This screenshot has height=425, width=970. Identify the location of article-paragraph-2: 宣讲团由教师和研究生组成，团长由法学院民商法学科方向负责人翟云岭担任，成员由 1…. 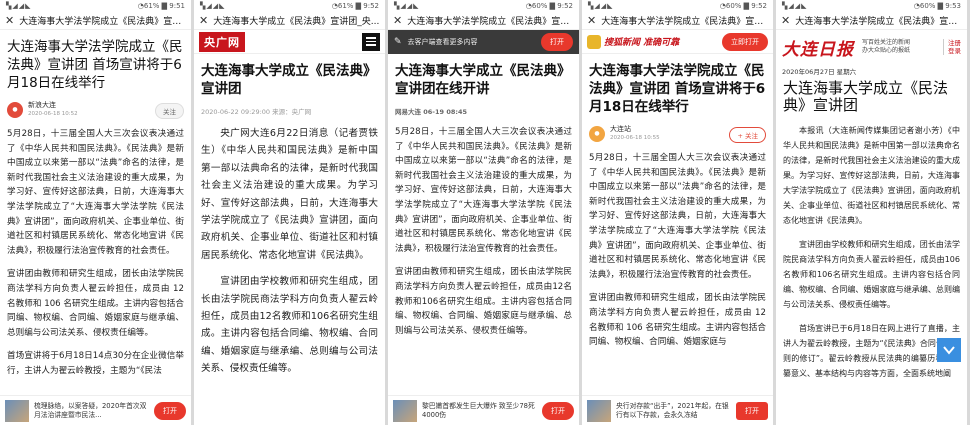
(95, 303).